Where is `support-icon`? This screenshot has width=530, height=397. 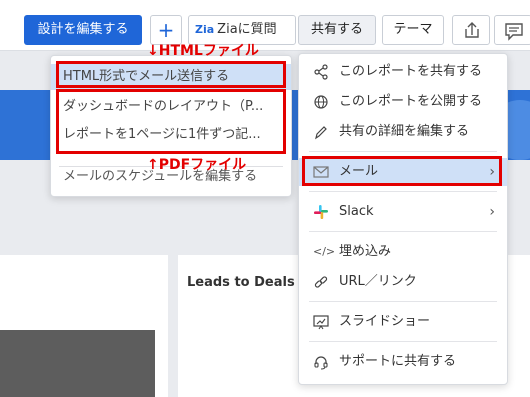
support-icon is located at coordinates (321, 367).